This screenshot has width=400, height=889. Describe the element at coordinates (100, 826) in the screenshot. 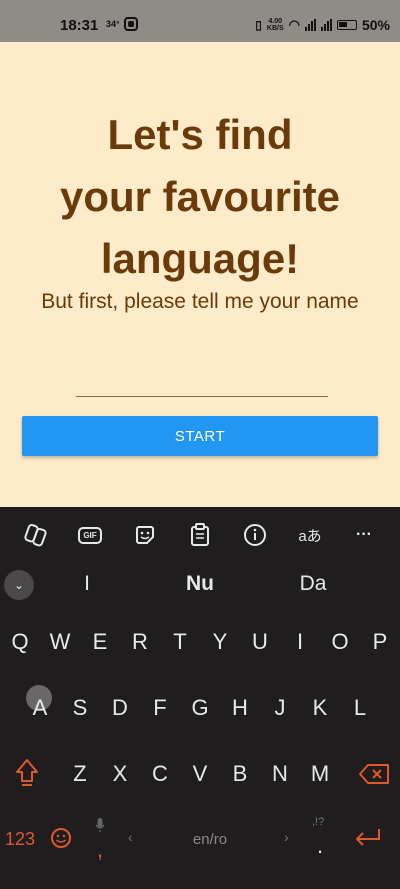

I see `mic-icon` at that location.